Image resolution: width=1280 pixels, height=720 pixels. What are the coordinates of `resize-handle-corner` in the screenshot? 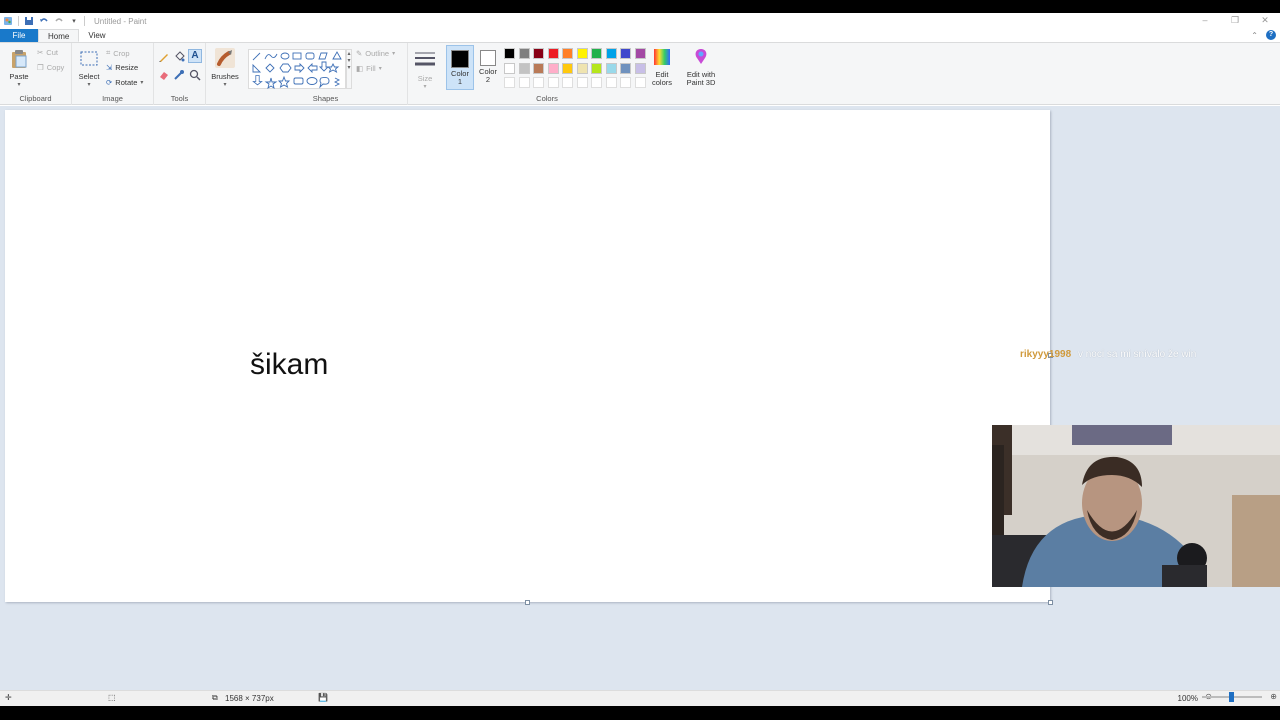 It's located at (1050, 602).